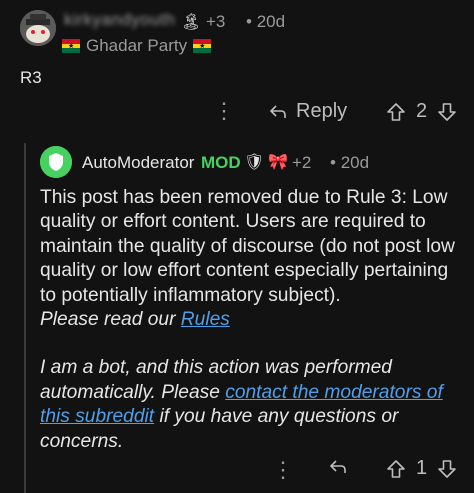 This screenshot has height=493, width=474. I want to click on bow-award-icon: 🎀, so click(278, 162).